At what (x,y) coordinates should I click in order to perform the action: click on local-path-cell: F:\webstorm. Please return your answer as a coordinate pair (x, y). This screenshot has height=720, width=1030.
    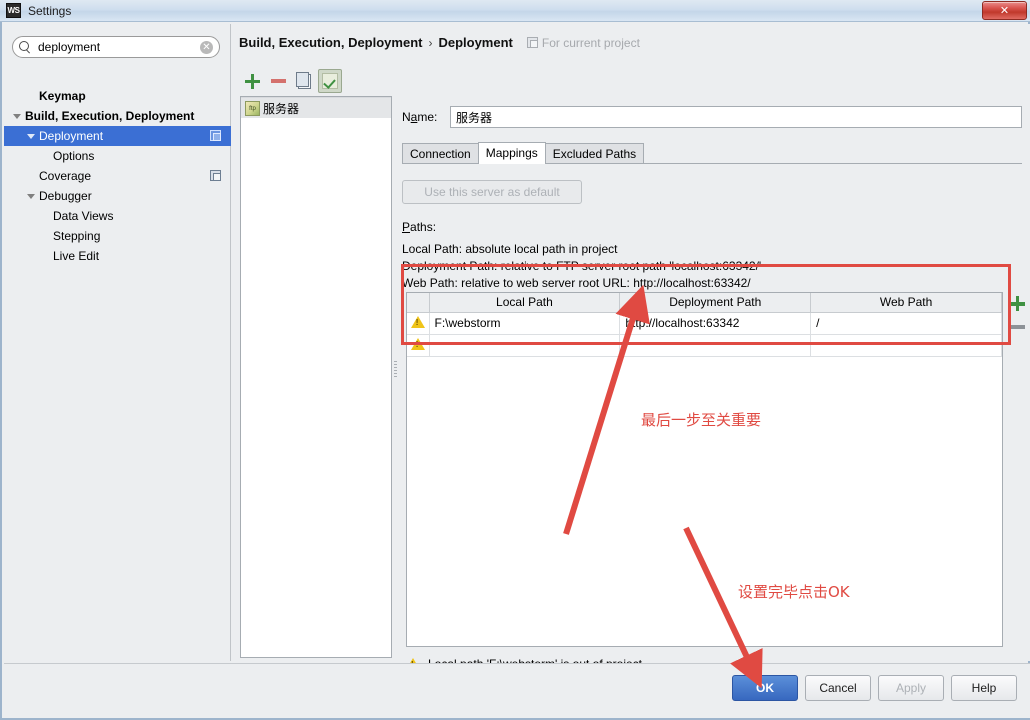
    Looking at the image, I should click on (525, 323).